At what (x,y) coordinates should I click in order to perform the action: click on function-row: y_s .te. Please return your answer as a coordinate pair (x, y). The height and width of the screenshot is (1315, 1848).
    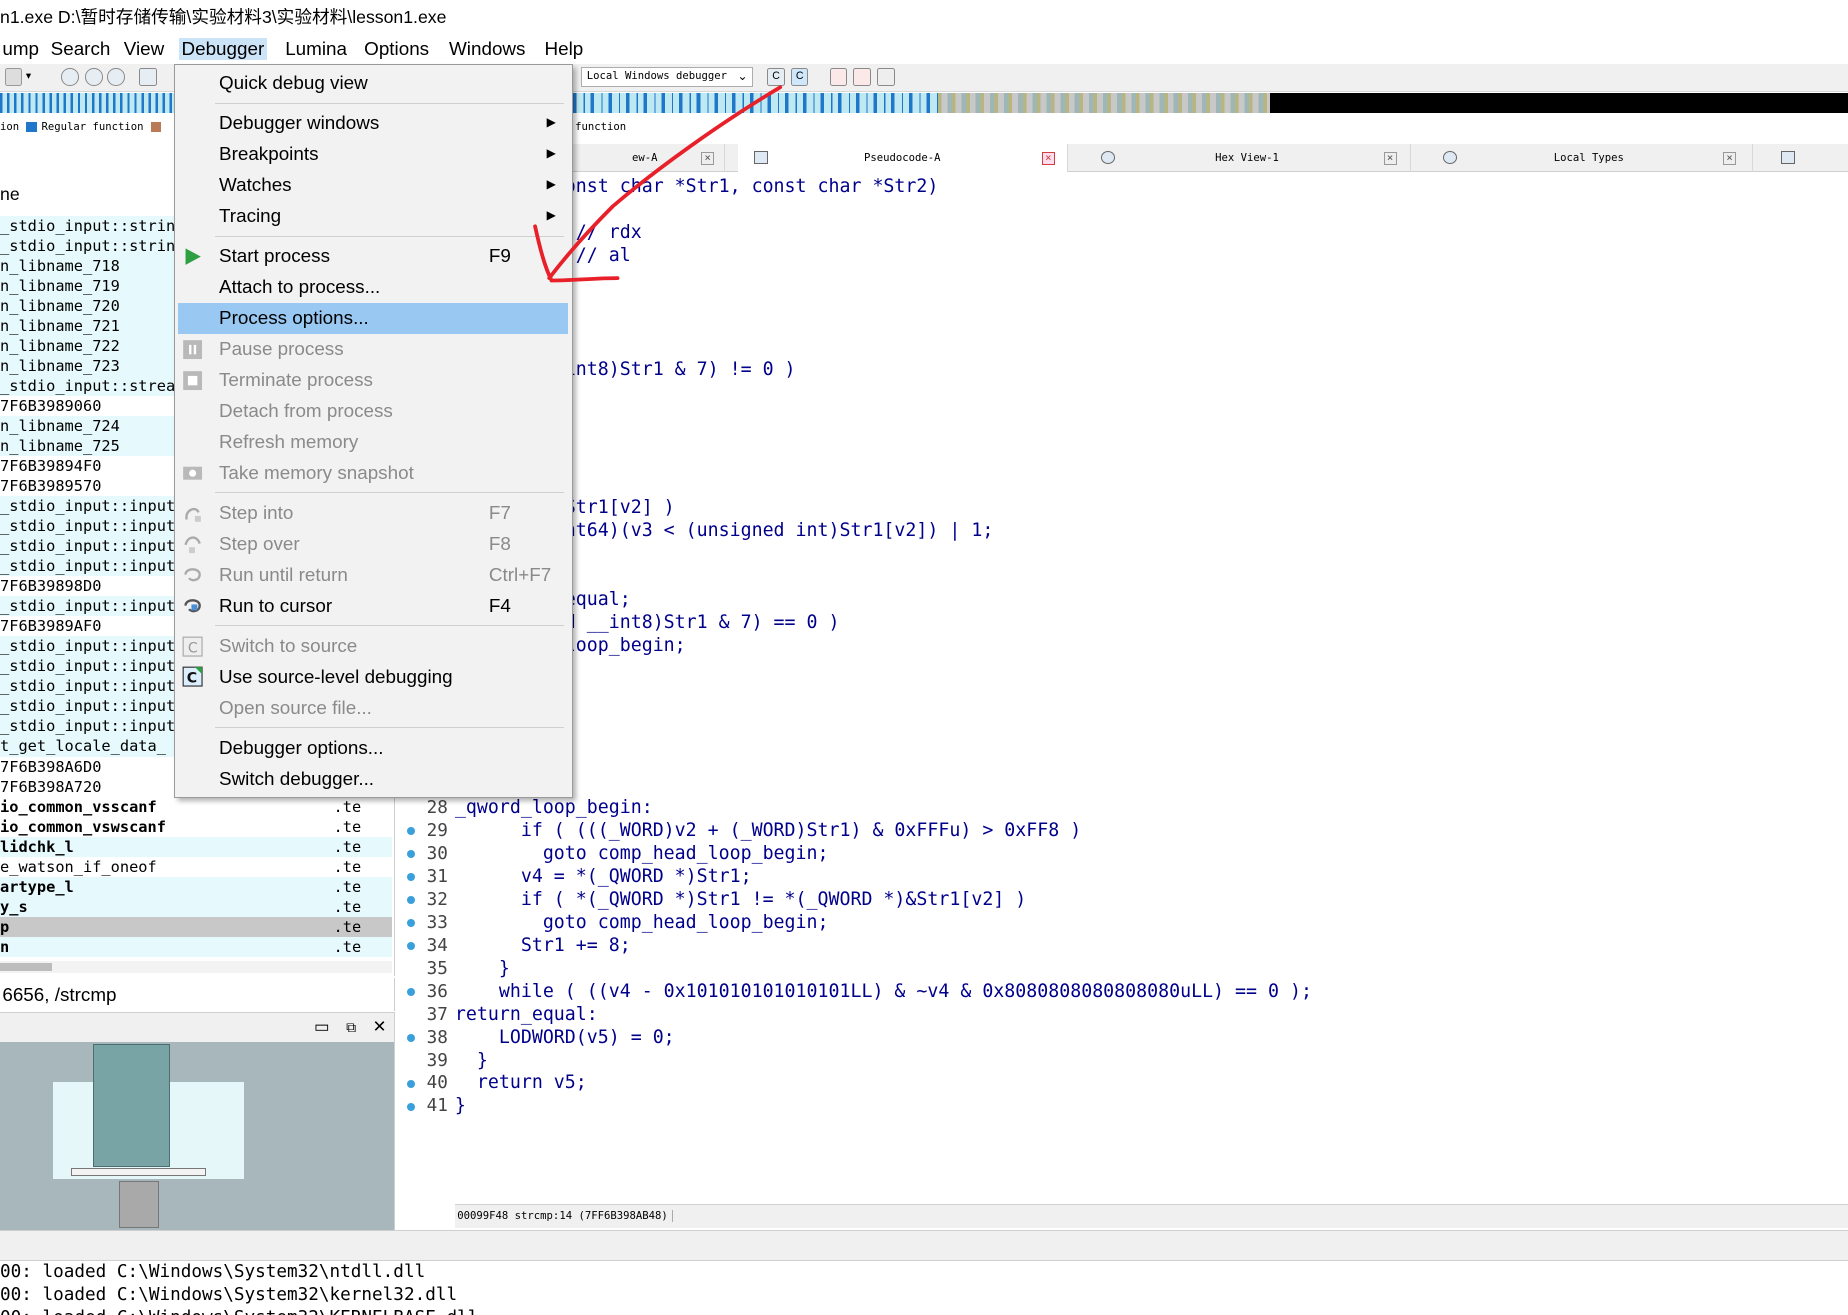
    Looking at the image, I should click on (196, 906).